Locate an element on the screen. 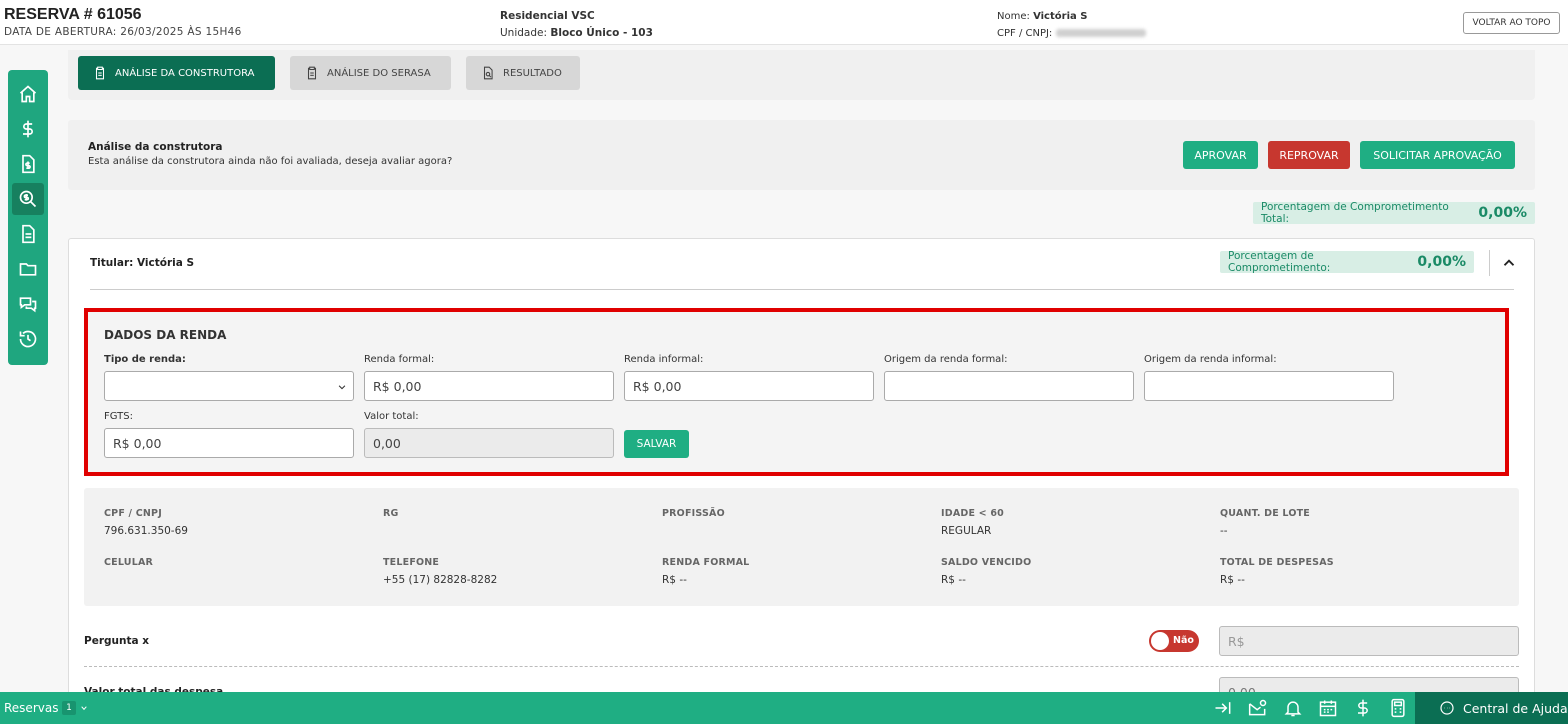  question-toggle: Não is located at coordinates (1174, 641).